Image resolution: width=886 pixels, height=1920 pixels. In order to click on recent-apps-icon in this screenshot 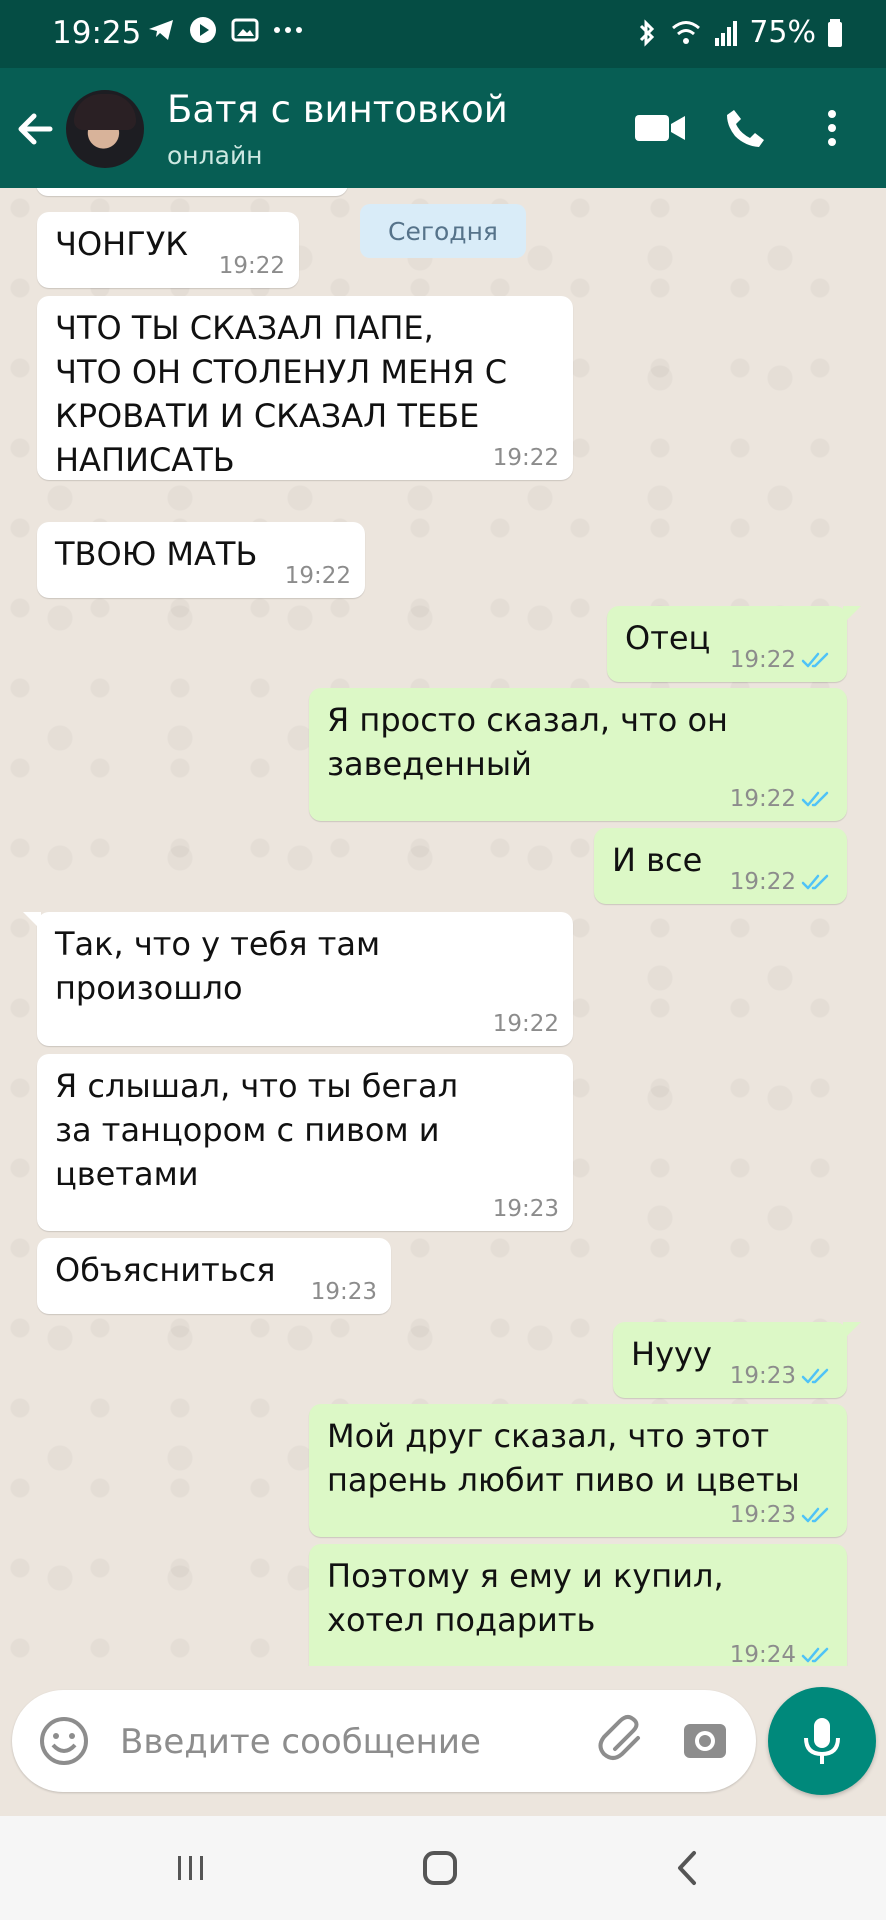, I will do `click(190, 1868)`.